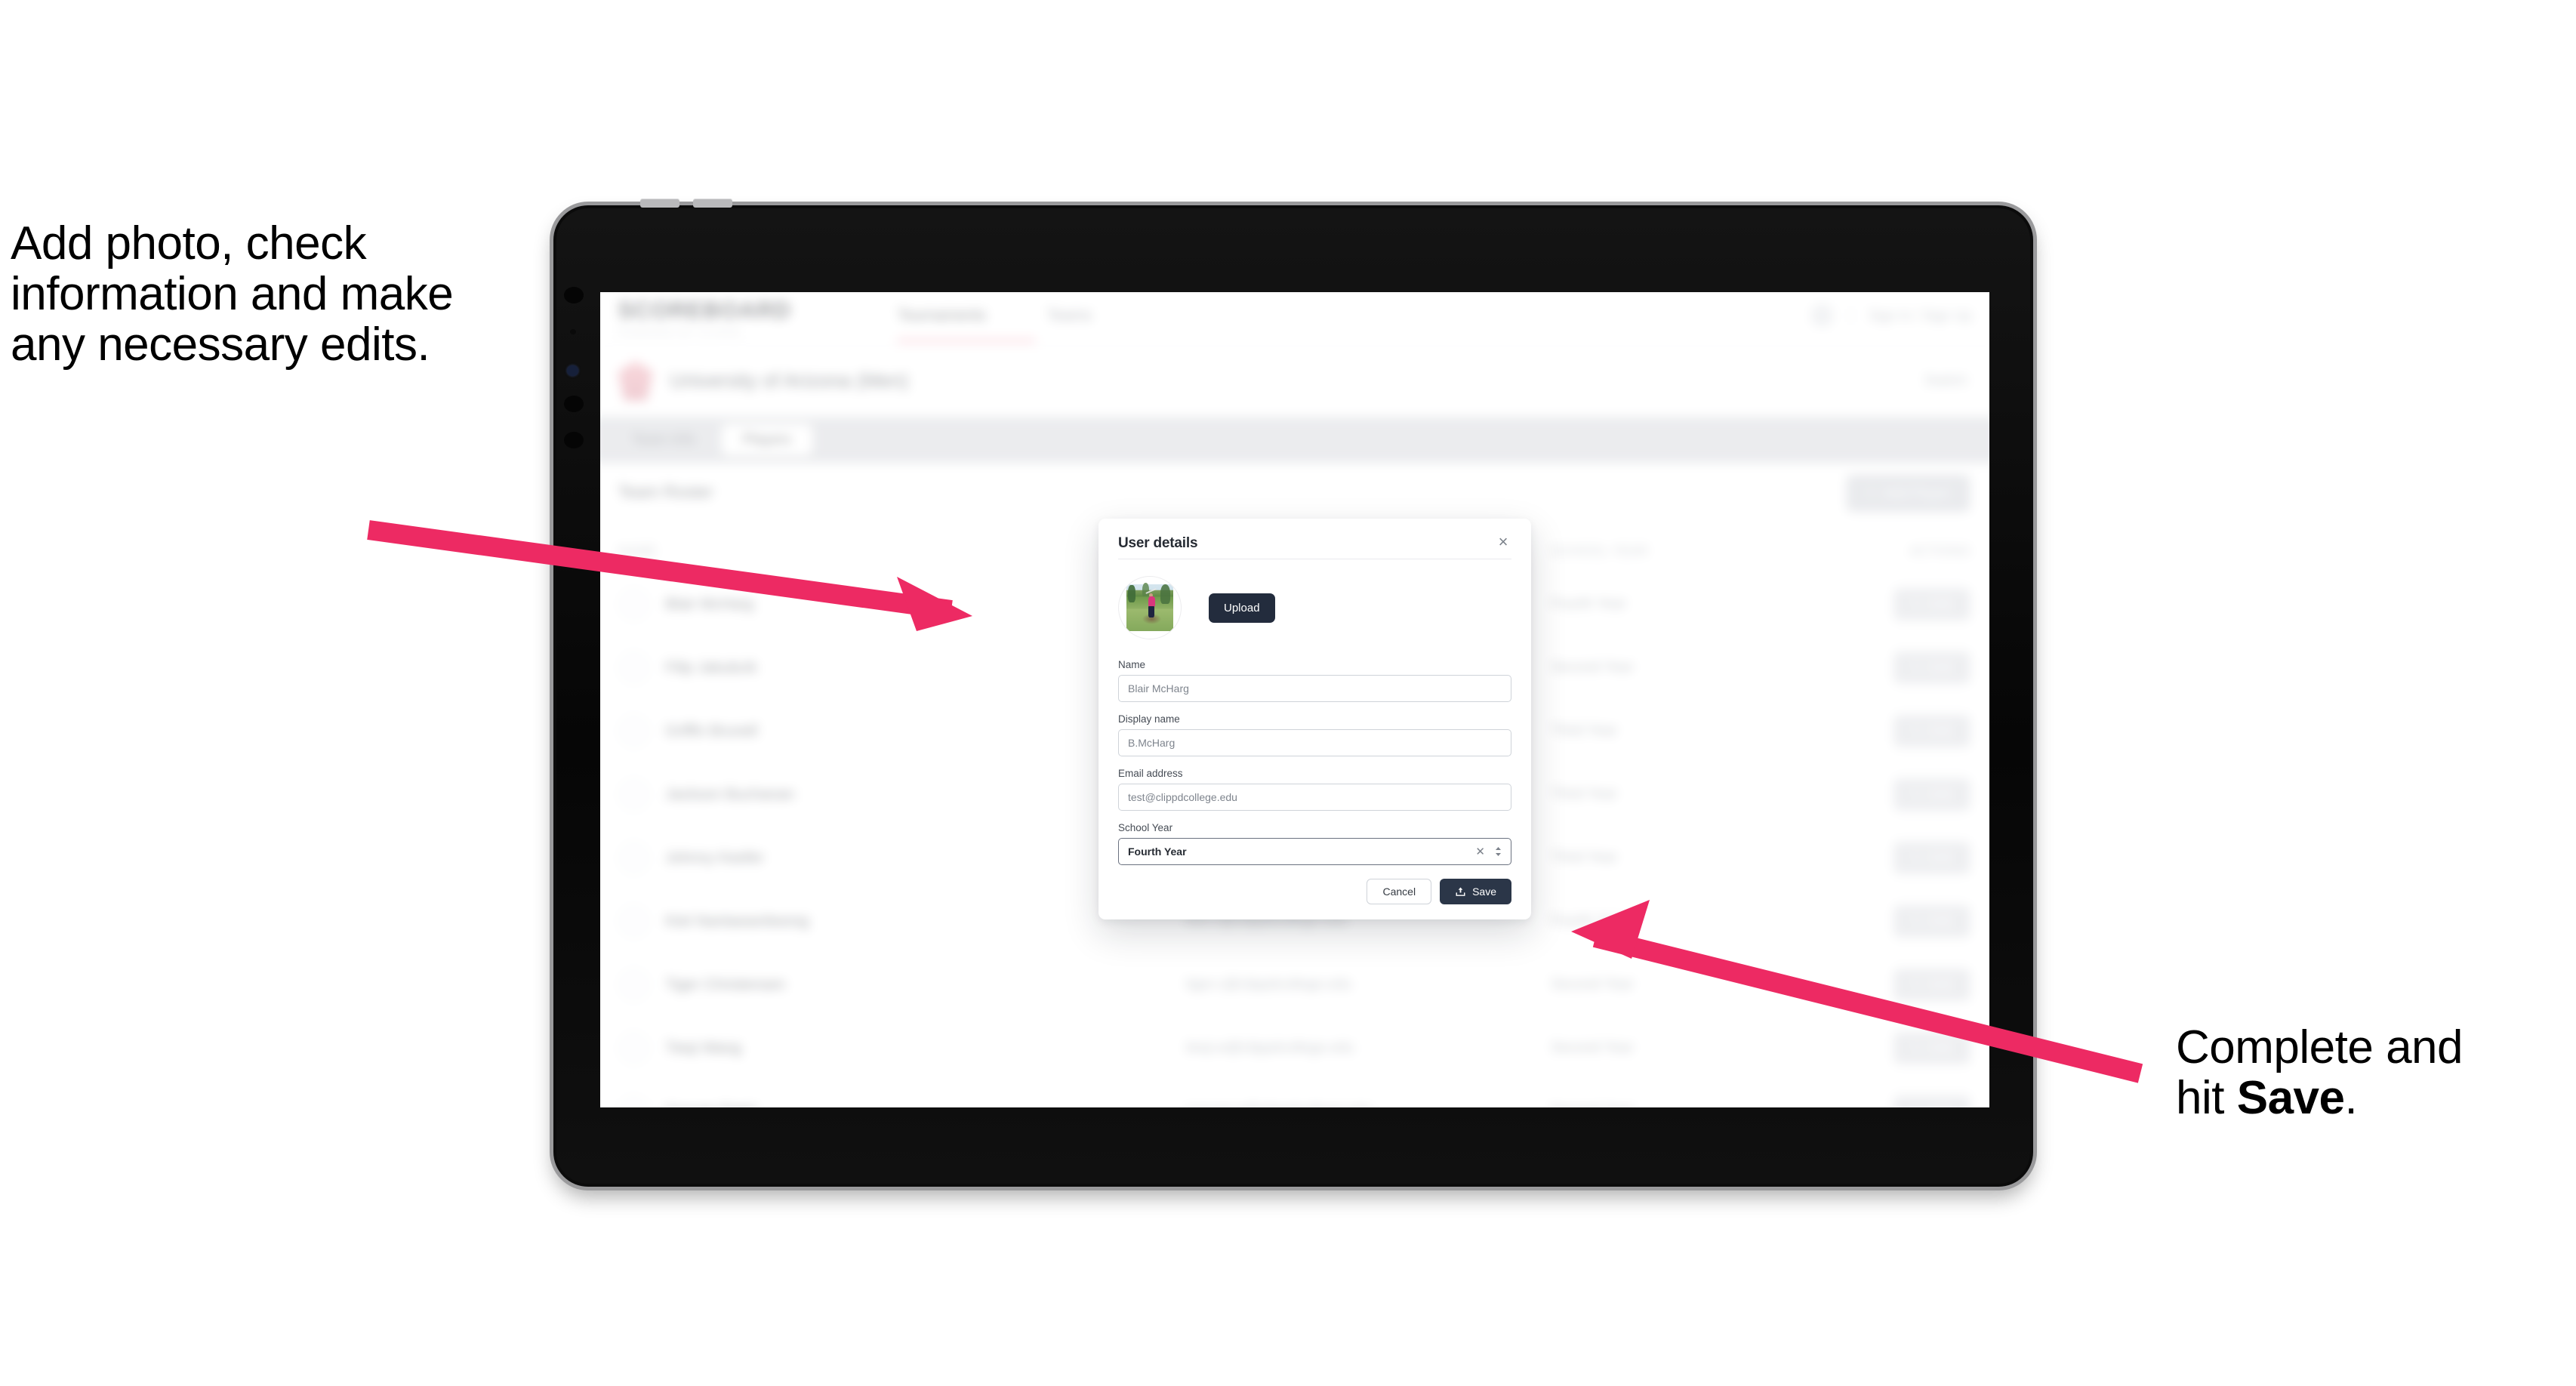 This screenshot has height=1386, width=2576. I want to click on upload-button: Upload, so click(1242, 608).